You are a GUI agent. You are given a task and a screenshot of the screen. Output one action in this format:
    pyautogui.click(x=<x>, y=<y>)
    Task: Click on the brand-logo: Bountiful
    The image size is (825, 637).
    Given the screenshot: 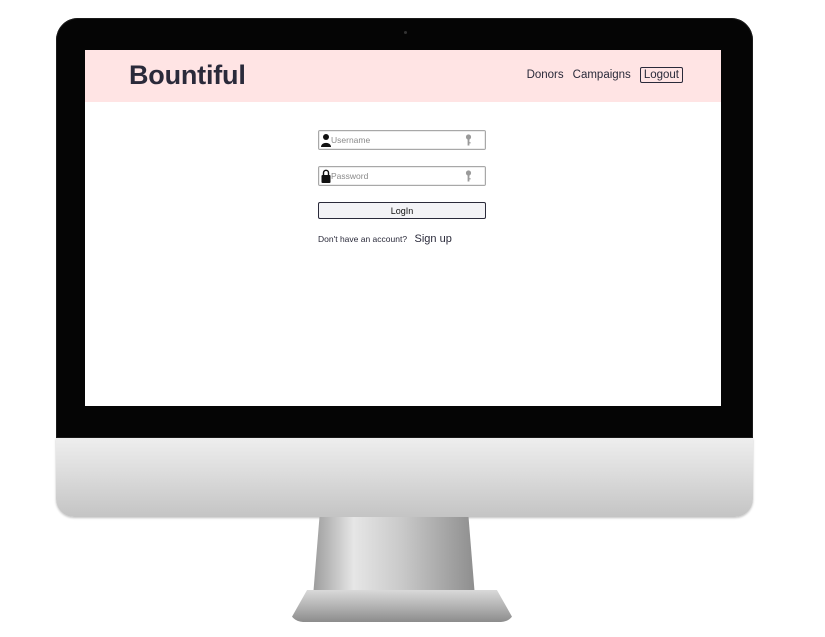 What is the action you would take?
    pyautogui.click(x=187, y=75)
    